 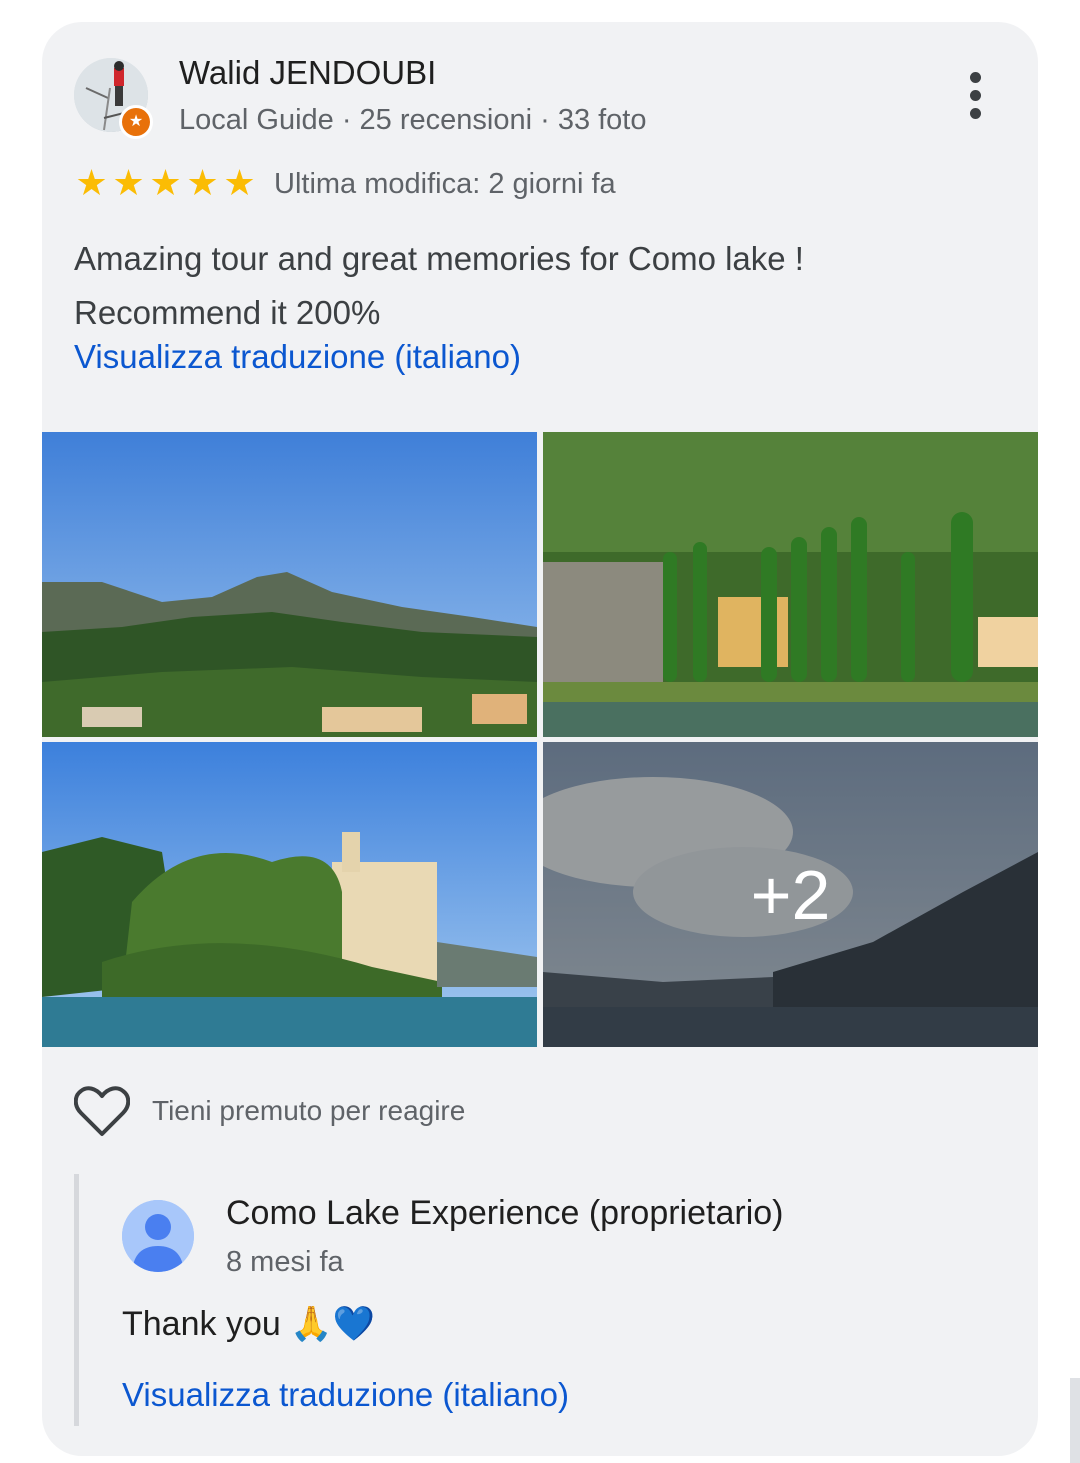 I want to click on reply-divider, so click(x=76, y=1300).